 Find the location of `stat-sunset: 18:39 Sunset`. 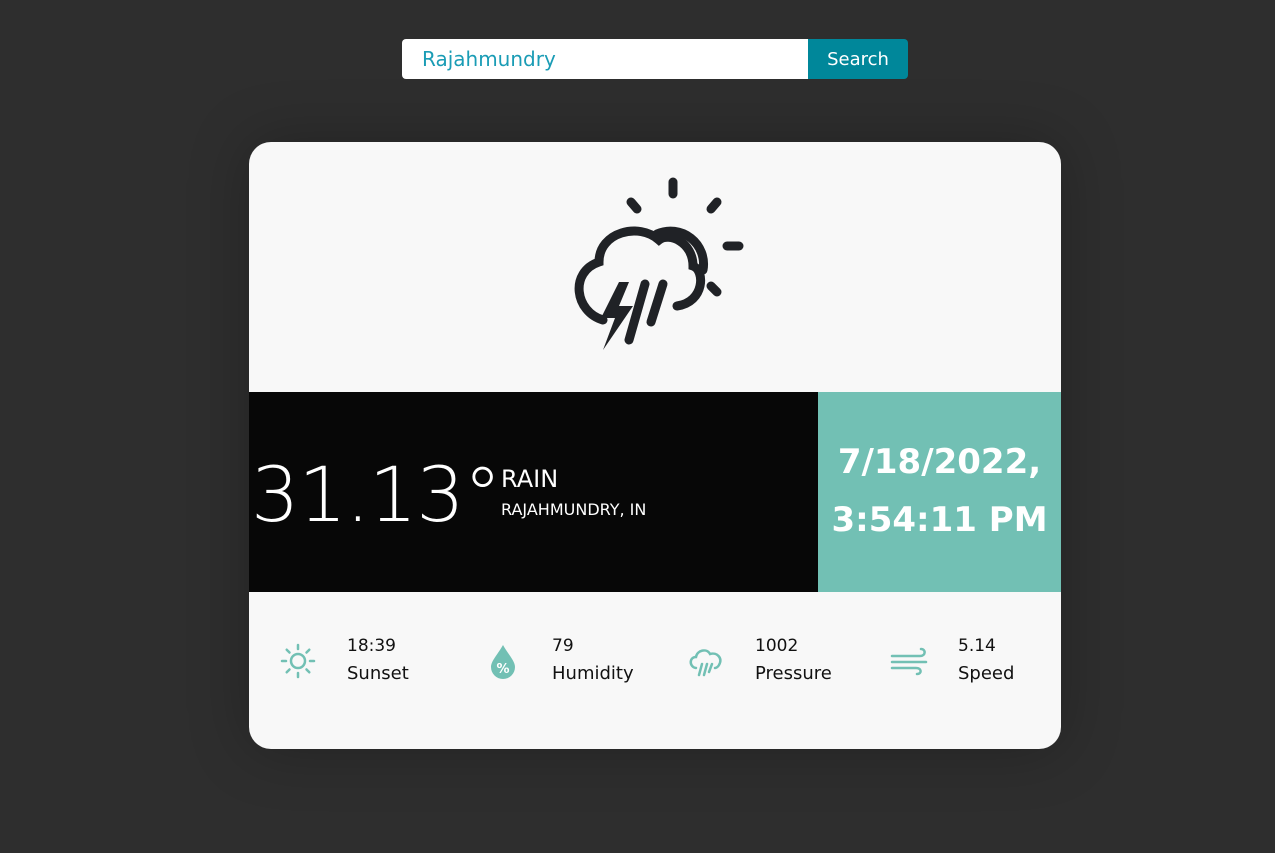

stat-sunset: 18:39 Sunset is located at coordinates (374, 662).